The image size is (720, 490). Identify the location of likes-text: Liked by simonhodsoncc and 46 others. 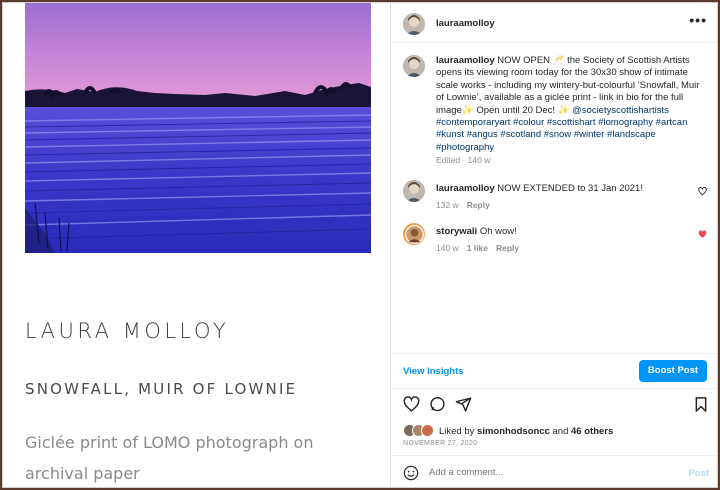
(526, 431).